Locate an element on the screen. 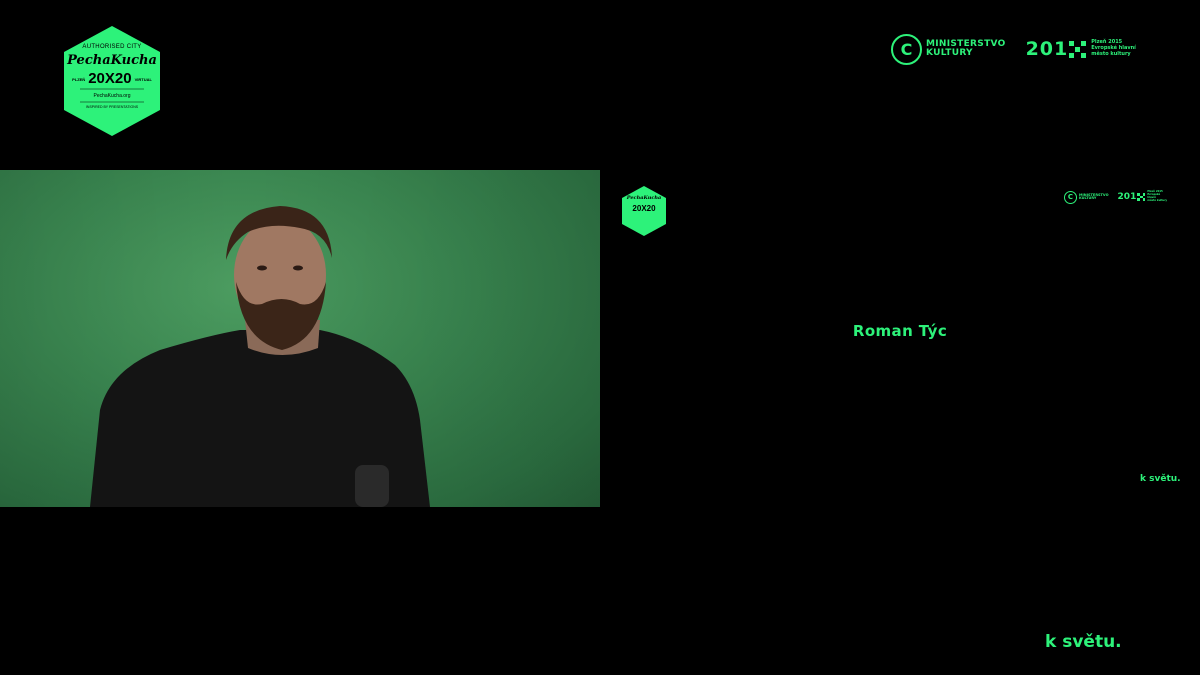 This screenshot has width=1200, height=675. logo-city-right: VIRTUAL is located at coordinates (143, 79).